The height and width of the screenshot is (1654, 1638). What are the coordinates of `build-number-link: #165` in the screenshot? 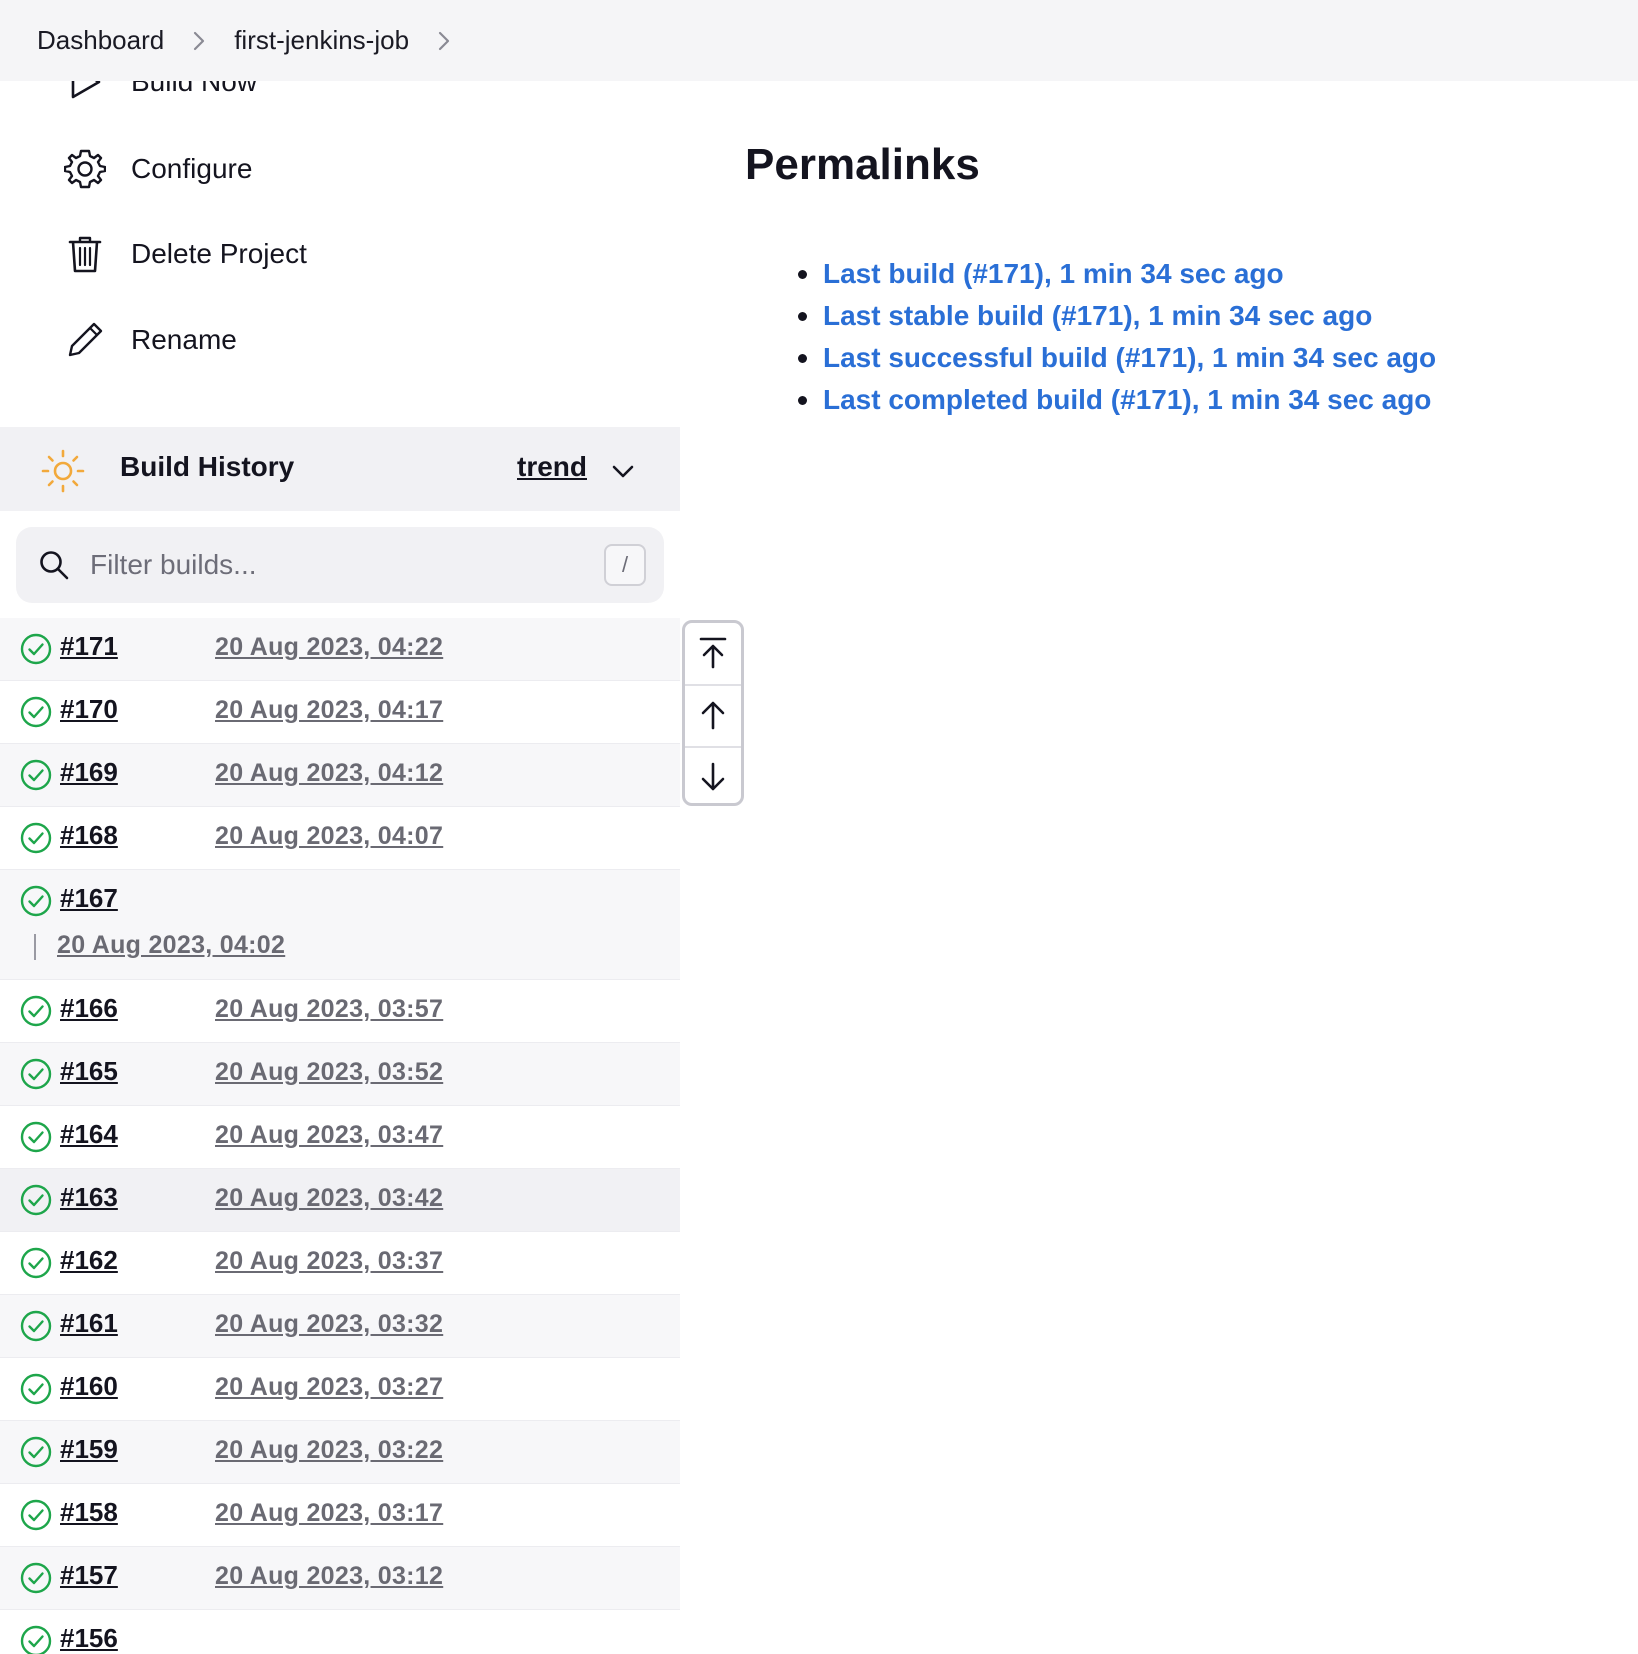 It's located at (89, 1071).